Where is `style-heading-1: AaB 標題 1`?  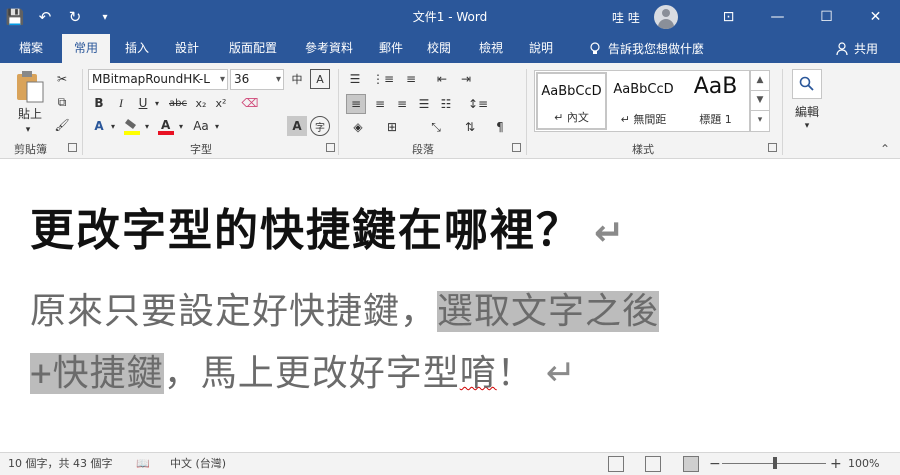 style-heading-1: AaB 標題 1 is located at coordinates (715, 101).